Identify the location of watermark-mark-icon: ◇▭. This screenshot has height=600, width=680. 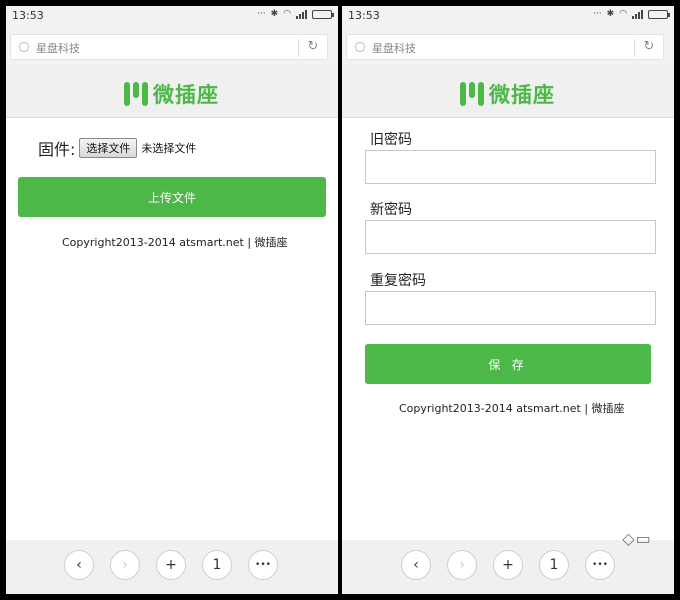
(637, 538).